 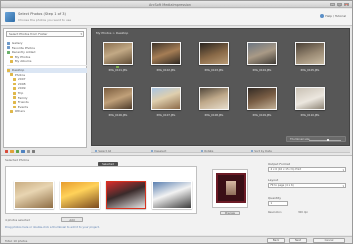 What do you see at coordinates (275, 212) in the screenshot?
I see `resolution-label: Resolution` at bounding box center [275, 212].